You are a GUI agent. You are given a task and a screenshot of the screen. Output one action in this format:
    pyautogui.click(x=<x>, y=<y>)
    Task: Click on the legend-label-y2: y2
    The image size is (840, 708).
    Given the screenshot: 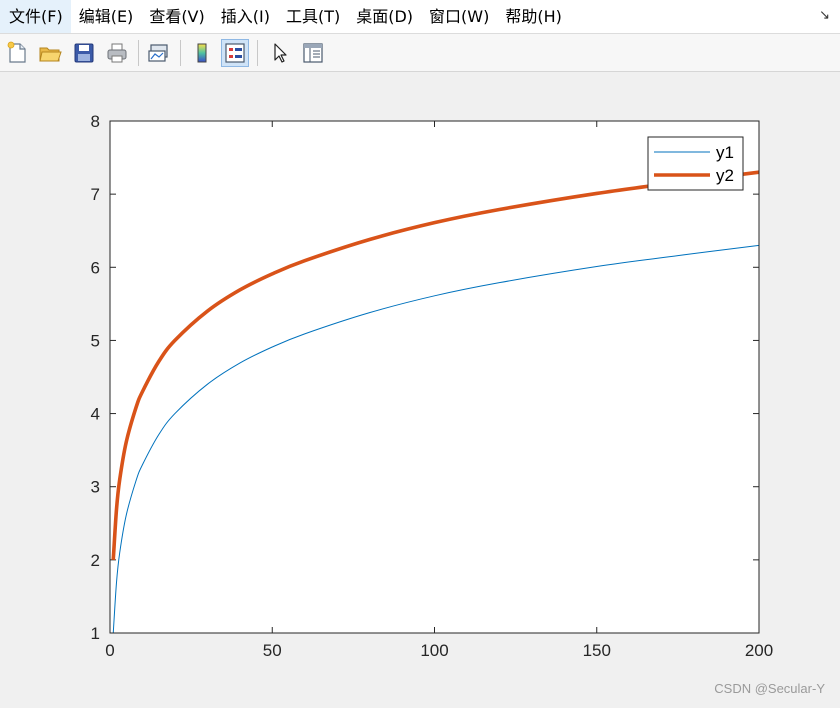 What is the action you would take?
    pyautogui.click(x=725, y=175)
    